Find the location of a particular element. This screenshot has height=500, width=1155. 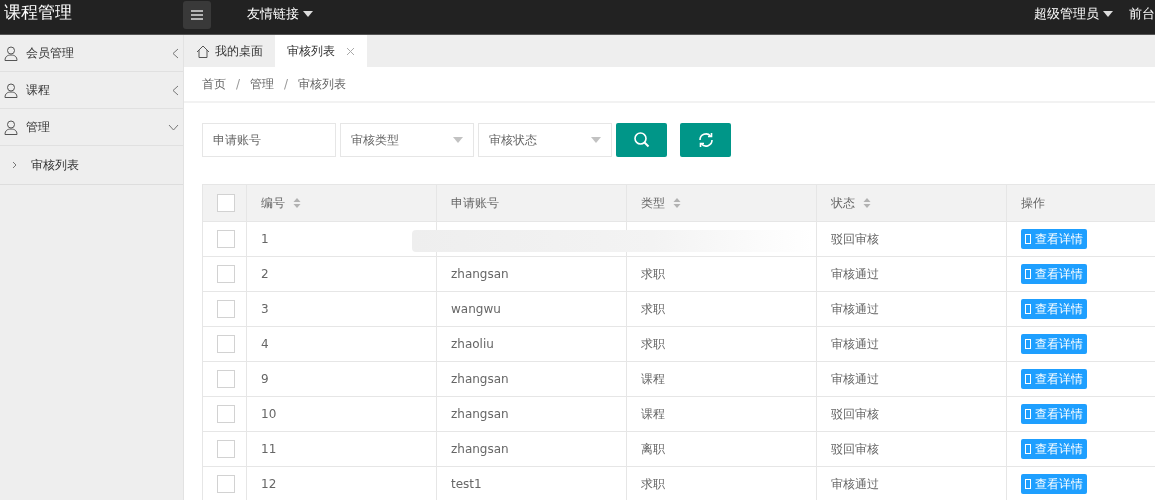

table-cell: 10 is located at coordinates (269, 414).